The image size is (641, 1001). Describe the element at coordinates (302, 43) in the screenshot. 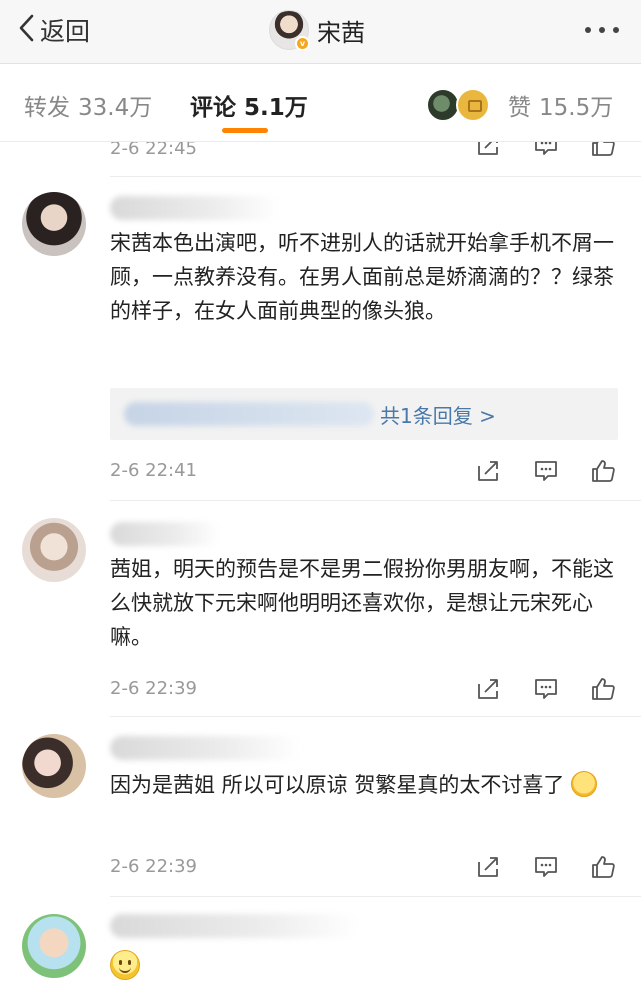

I see `verified-badge-icon: v` at that location.